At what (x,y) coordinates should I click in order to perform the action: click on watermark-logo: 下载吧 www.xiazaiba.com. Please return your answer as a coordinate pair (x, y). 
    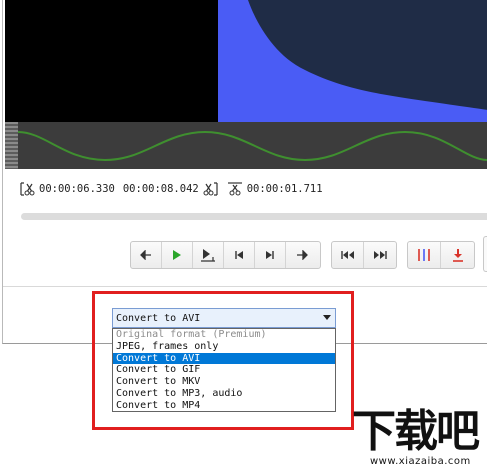
    Looking at the image, I should click on (419, 438).